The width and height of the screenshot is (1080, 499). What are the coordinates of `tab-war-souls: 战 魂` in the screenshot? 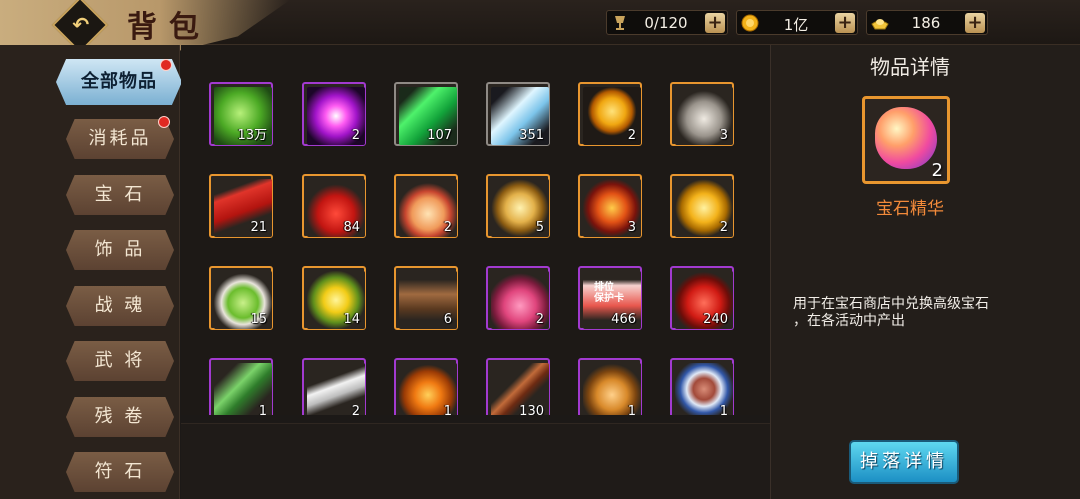 It's located at (120, 306).